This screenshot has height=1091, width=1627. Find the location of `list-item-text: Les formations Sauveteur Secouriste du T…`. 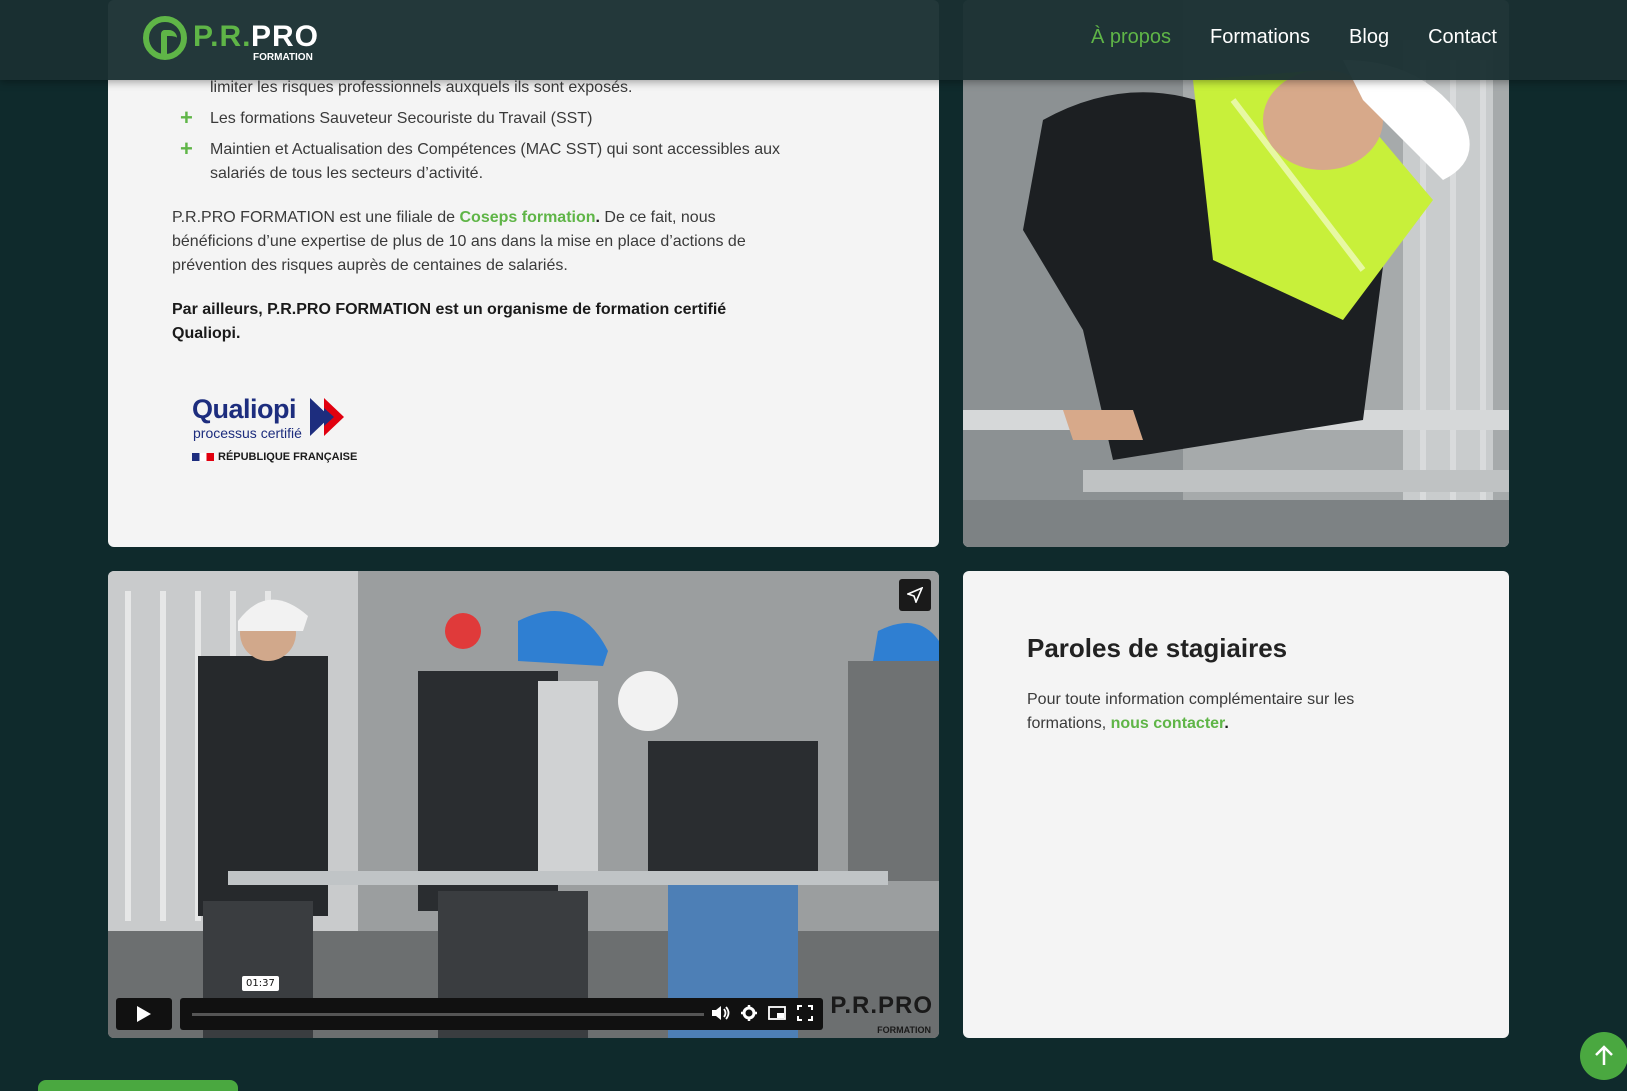

list-item-text: Les formations Sauveteur Secouriste du T… is located at coordinates (401, 118).